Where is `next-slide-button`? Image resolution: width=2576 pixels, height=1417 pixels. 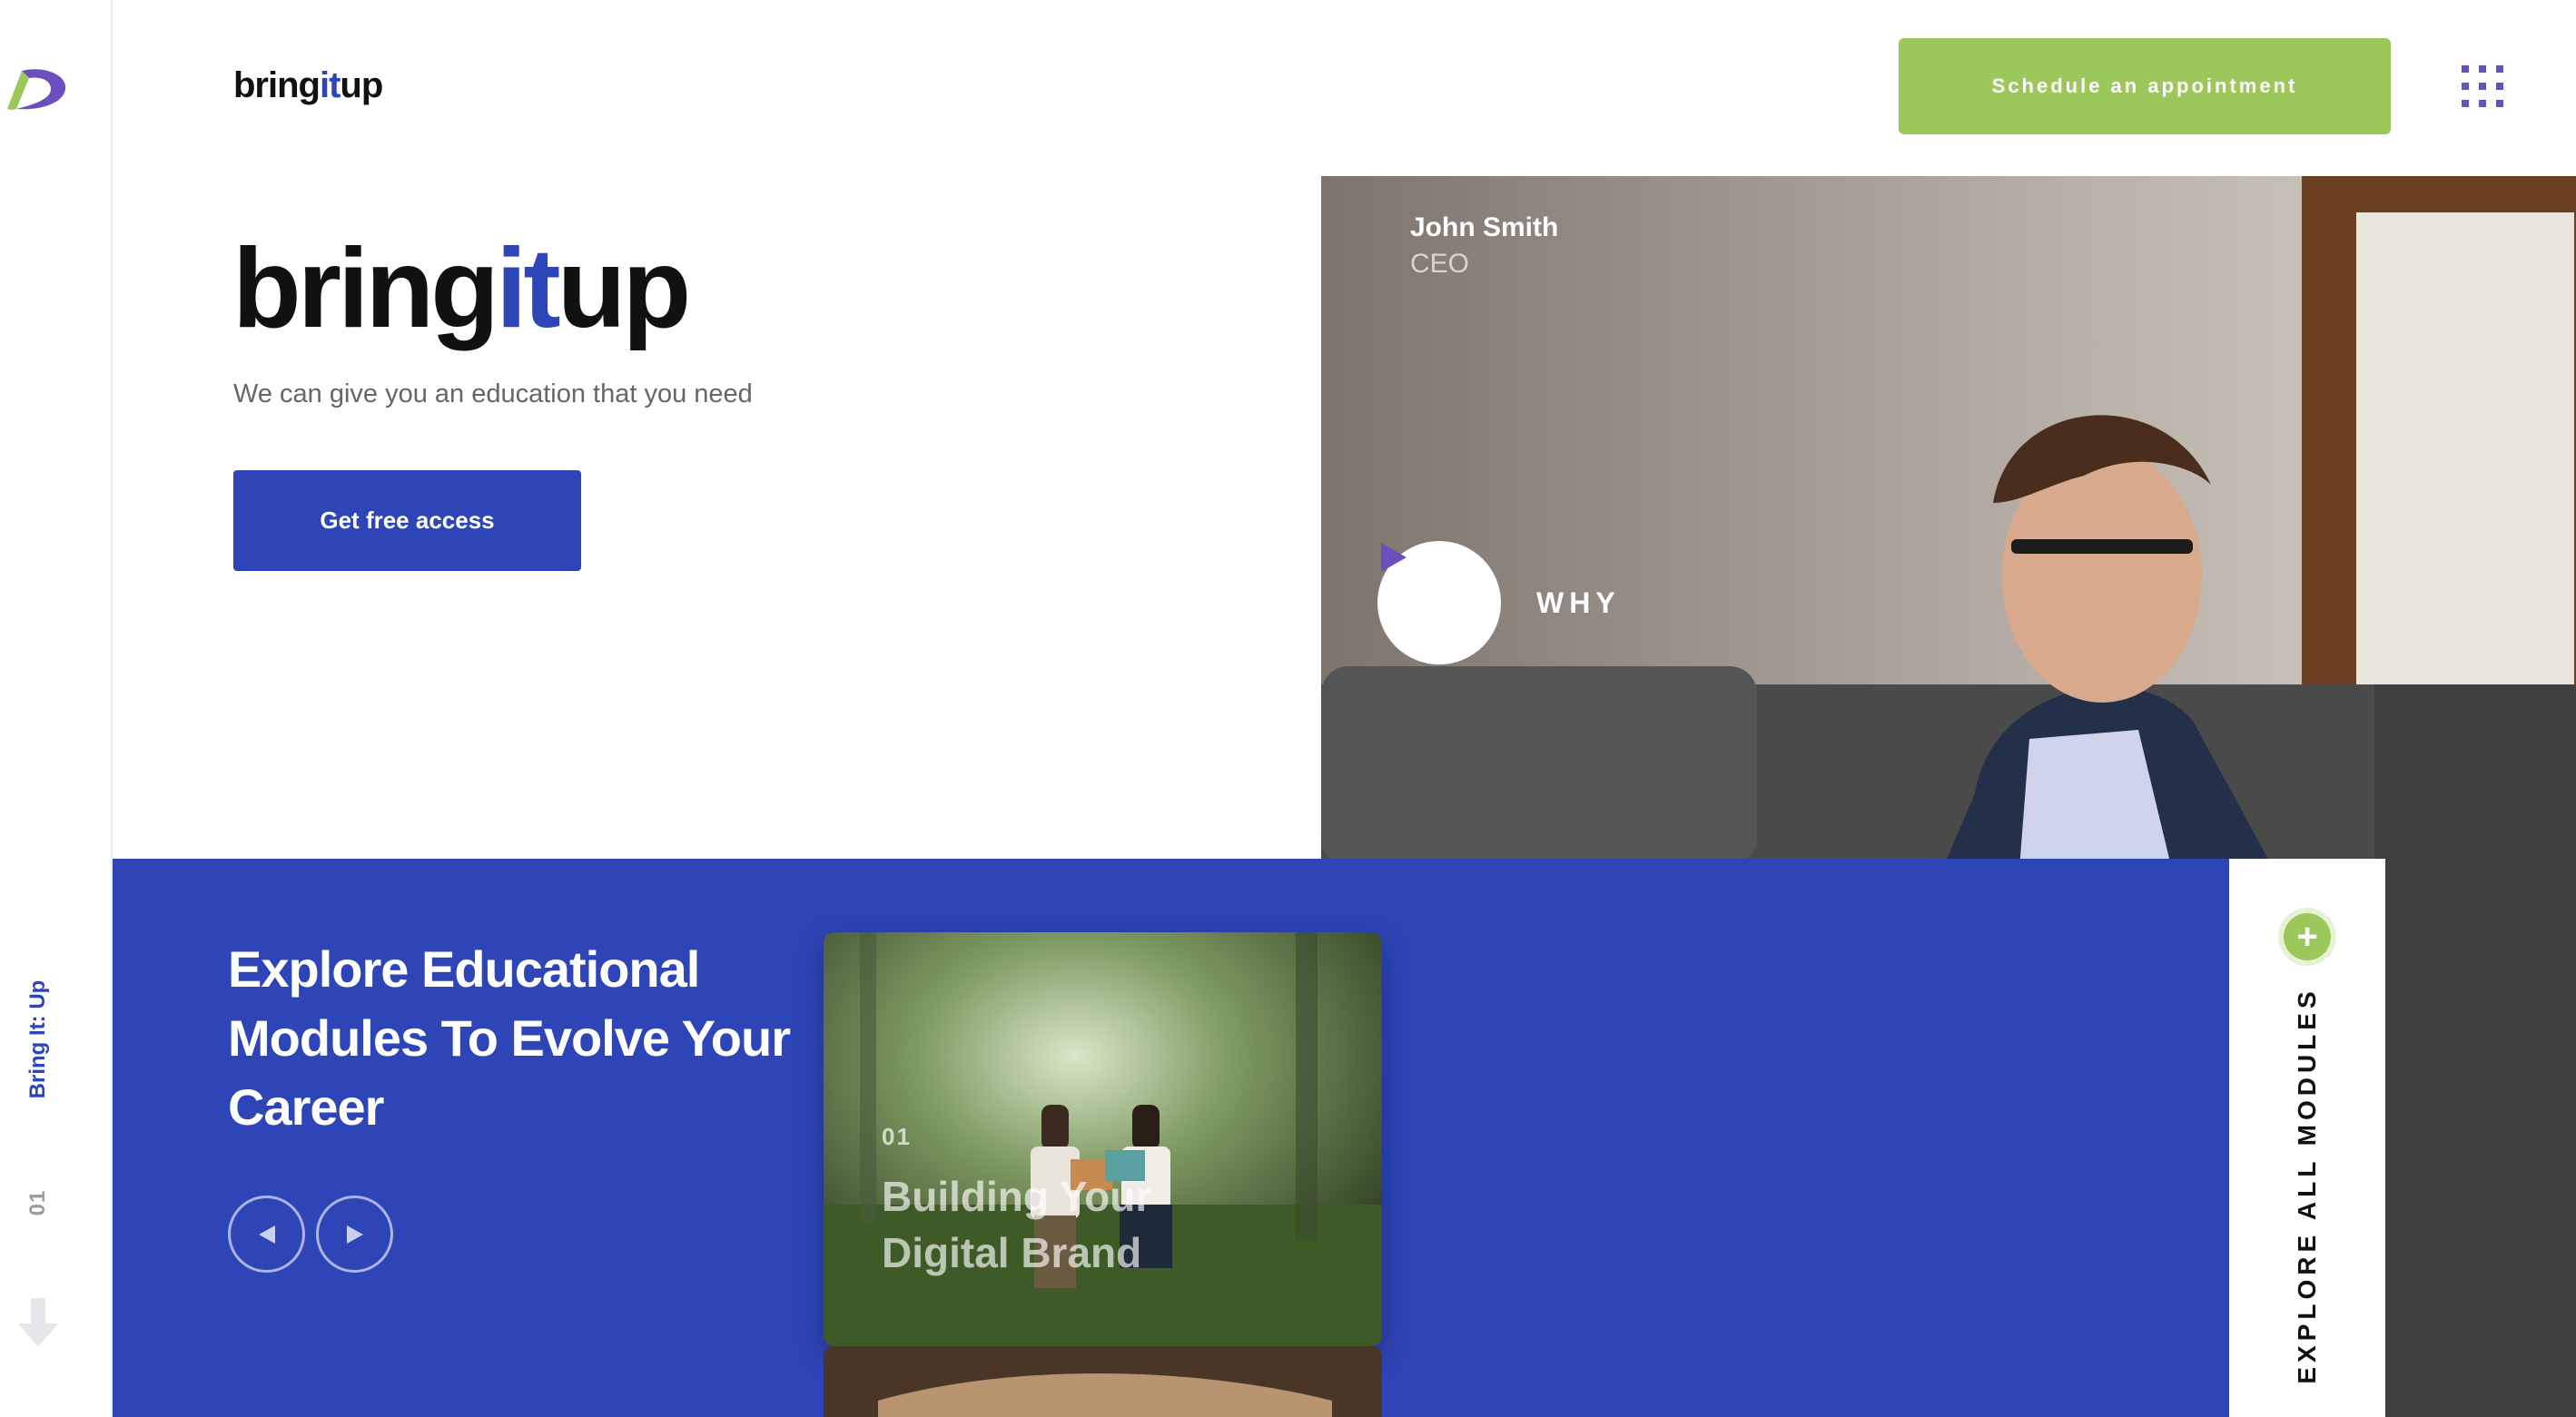
next-slide-button is located at coordinates (354, 1234).